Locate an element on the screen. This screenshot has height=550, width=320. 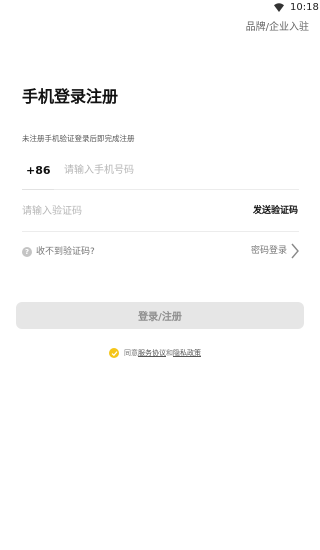
country-code-selector: +86 is located at coordinates (38, 170).